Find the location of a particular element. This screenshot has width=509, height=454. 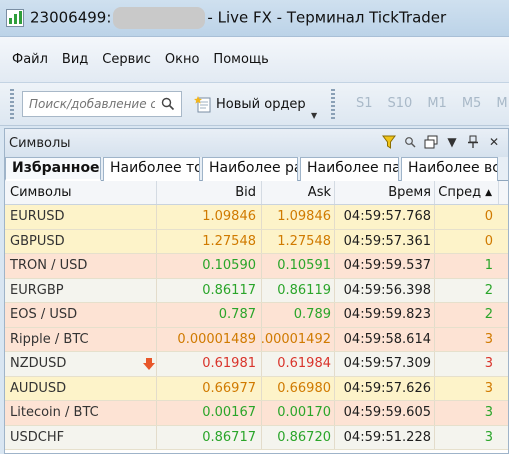

menu-view: Вид is located at coordinates (75, 59).